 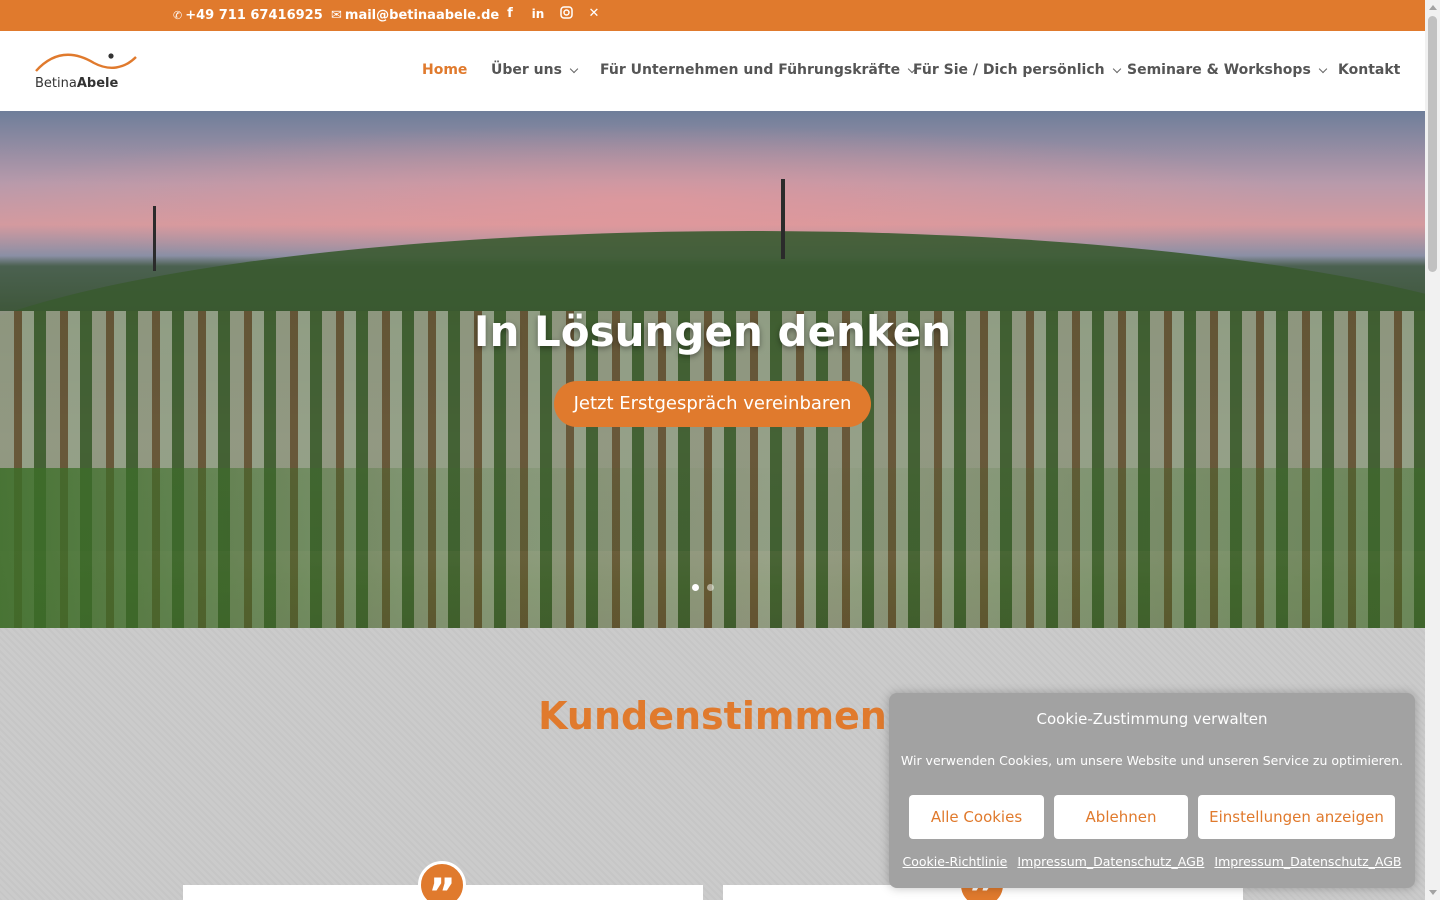 I want to click on logo-swoosh-icon, so click(x=86, y=62).